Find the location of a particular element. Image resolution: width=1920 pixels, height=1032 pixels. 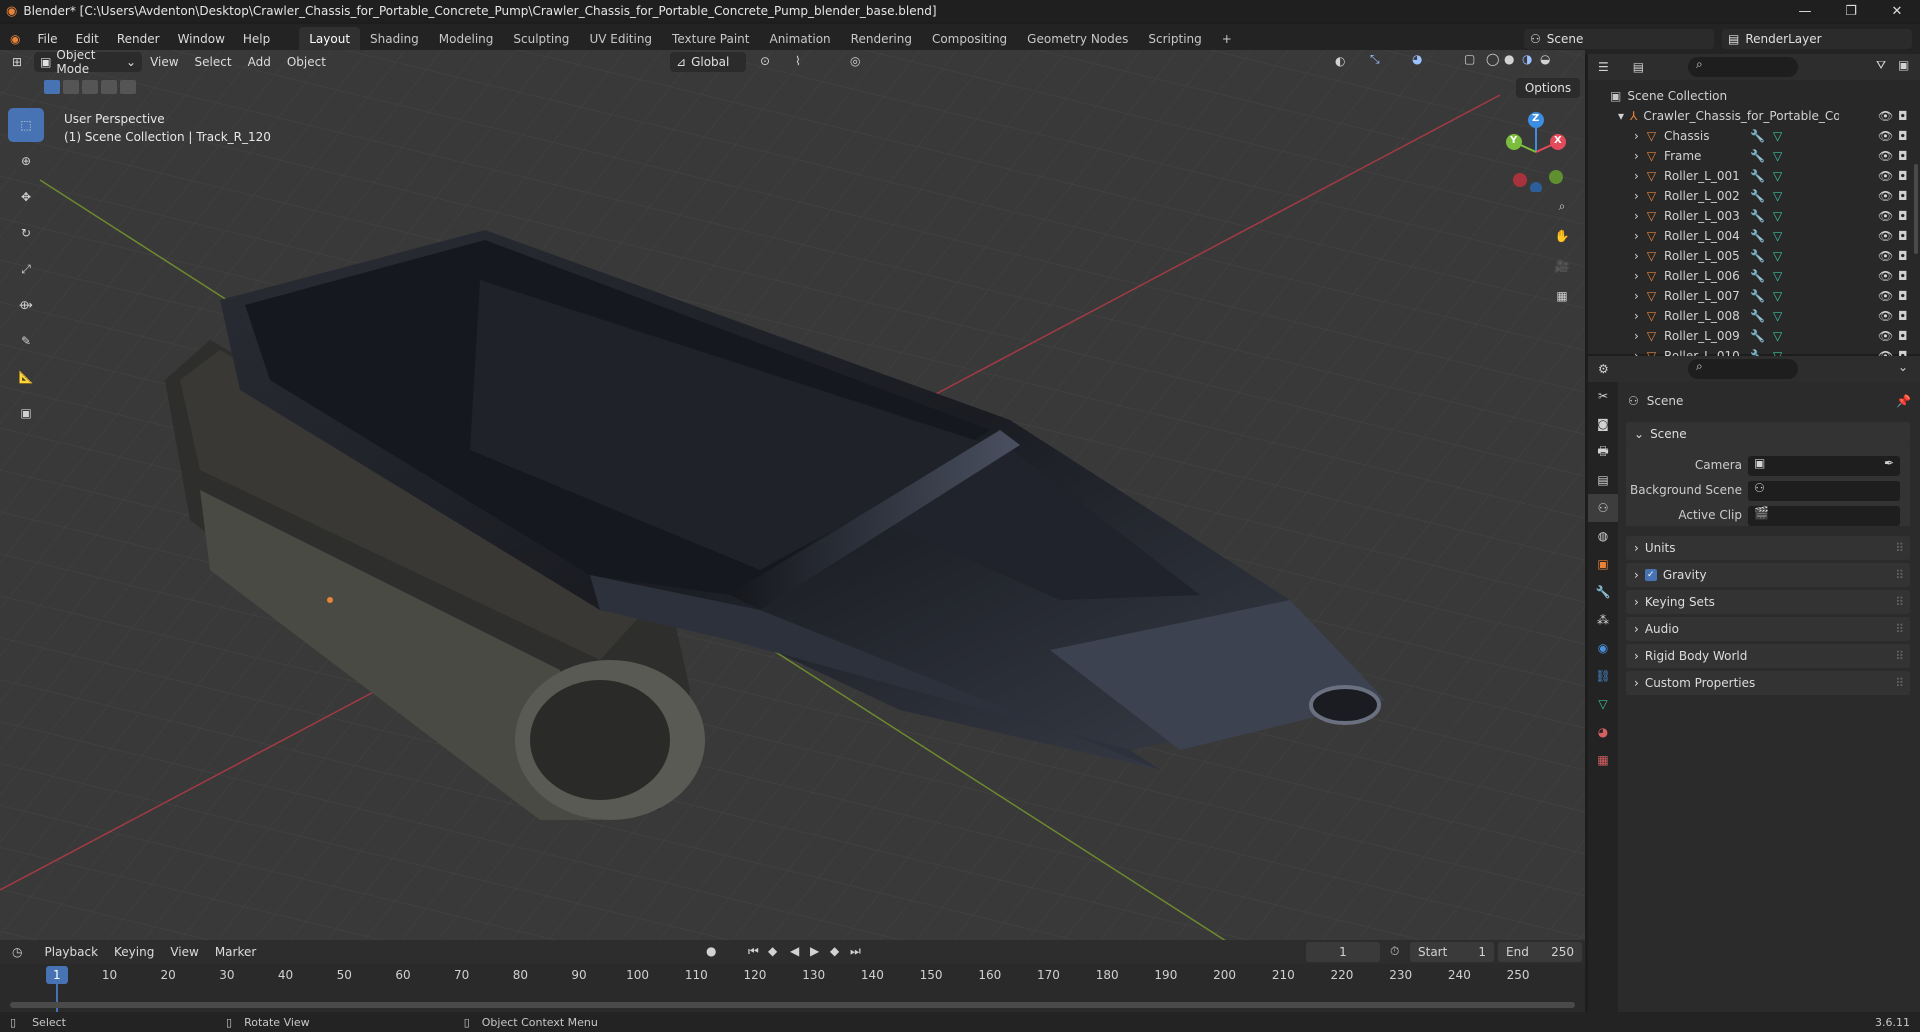

blender-menu-icon: ◉ is located at coordinates (14, 39).